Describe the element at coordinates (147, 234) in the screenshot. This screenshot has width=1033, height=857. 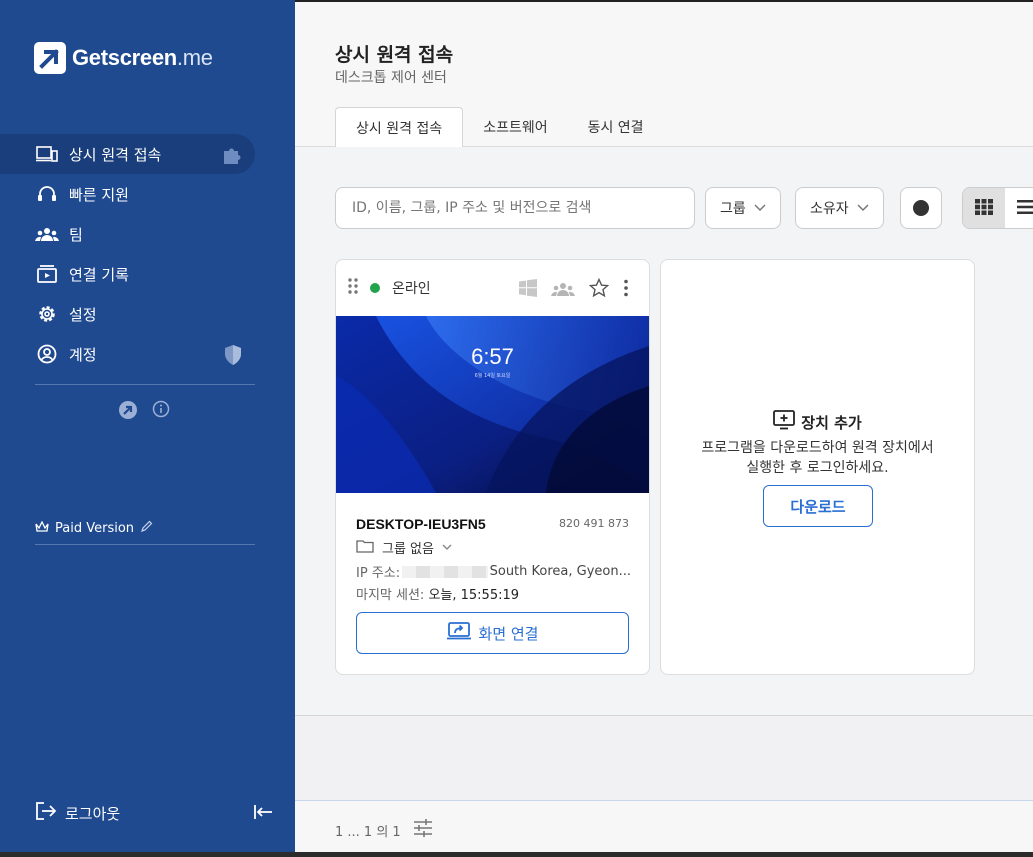
I see `sidebar-item-team: 팀` at that location.